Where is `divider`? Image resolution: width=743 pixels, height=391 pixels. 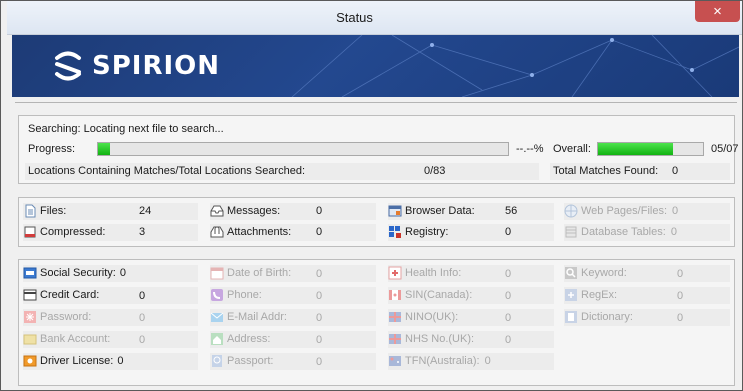 divider is located at coordinates (376, 102).